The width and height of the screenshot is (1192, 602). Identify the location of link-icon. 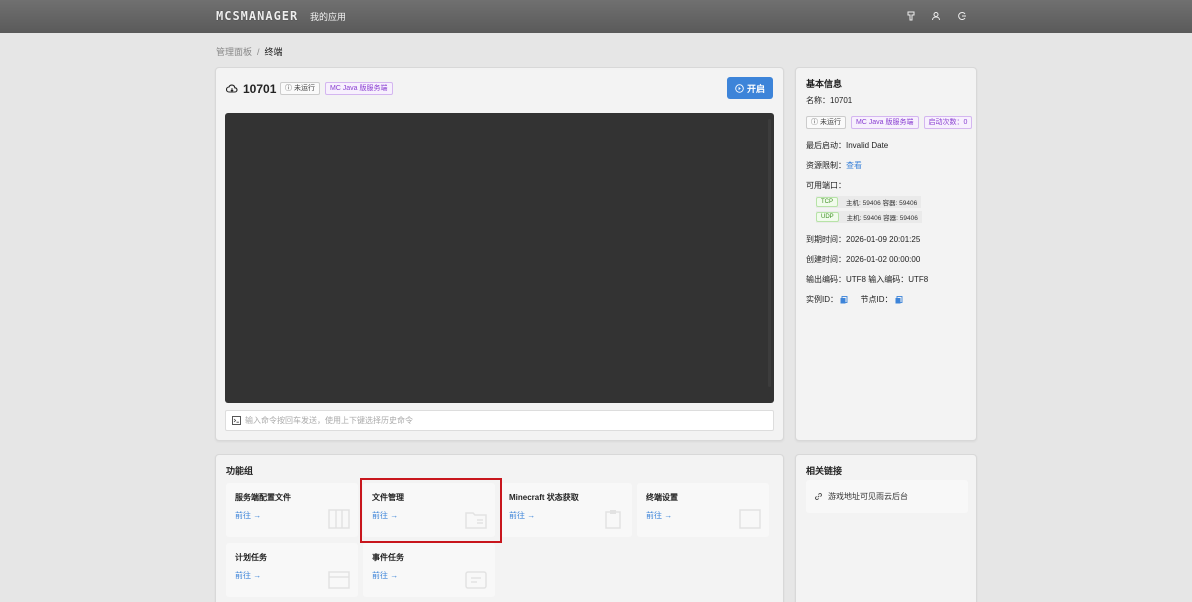
(818, 496).